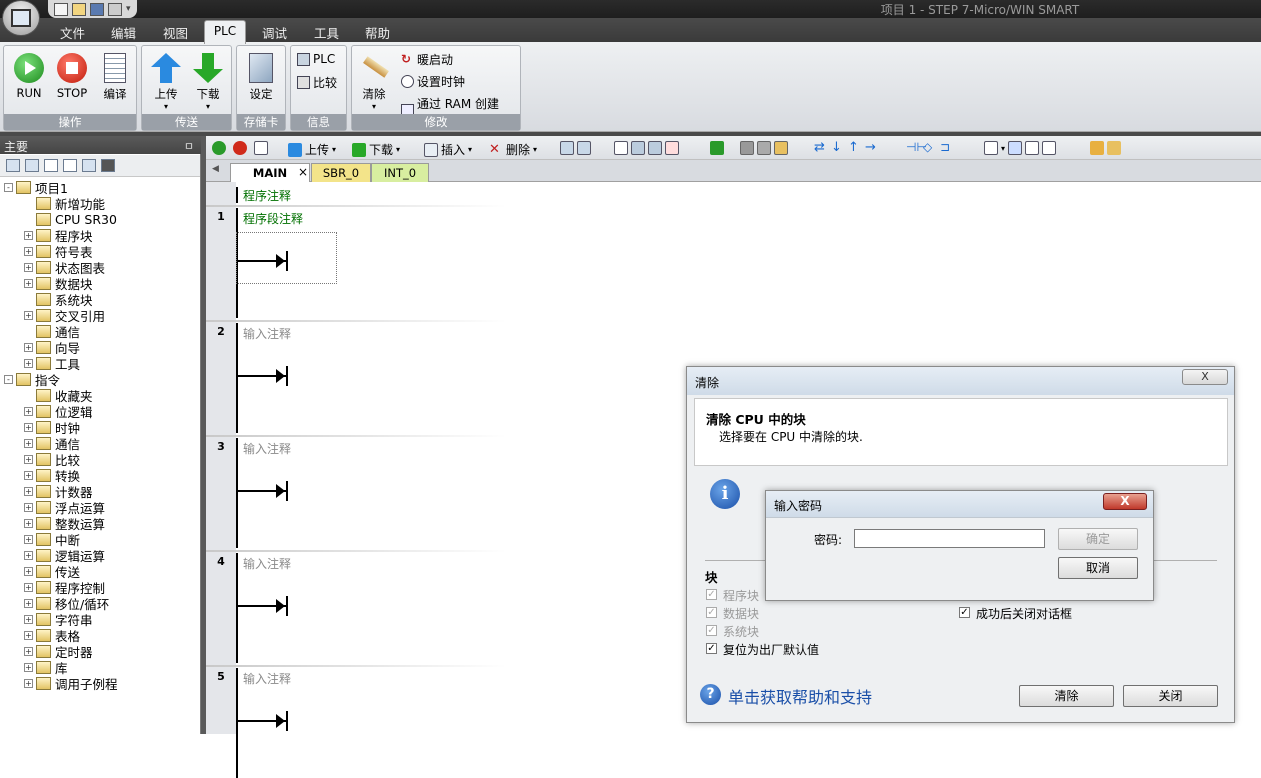 The image size is (1261, 778). What do you see at coordinates (64, 203) in the screenshot?
I see `tree-item: 新增功能` at bounding box center [64, 203].